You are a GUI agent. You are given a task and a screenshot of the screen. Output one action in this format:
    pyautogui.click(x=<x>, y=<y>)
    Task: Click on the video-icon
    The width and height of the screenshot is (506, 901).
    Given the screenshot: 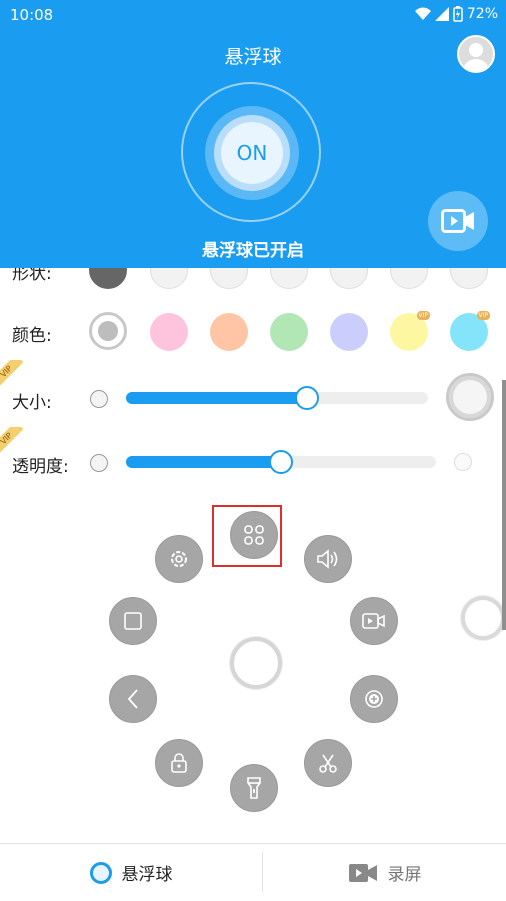 What is the action you would take?
    pyautogui.click(x=457, y=221)
    